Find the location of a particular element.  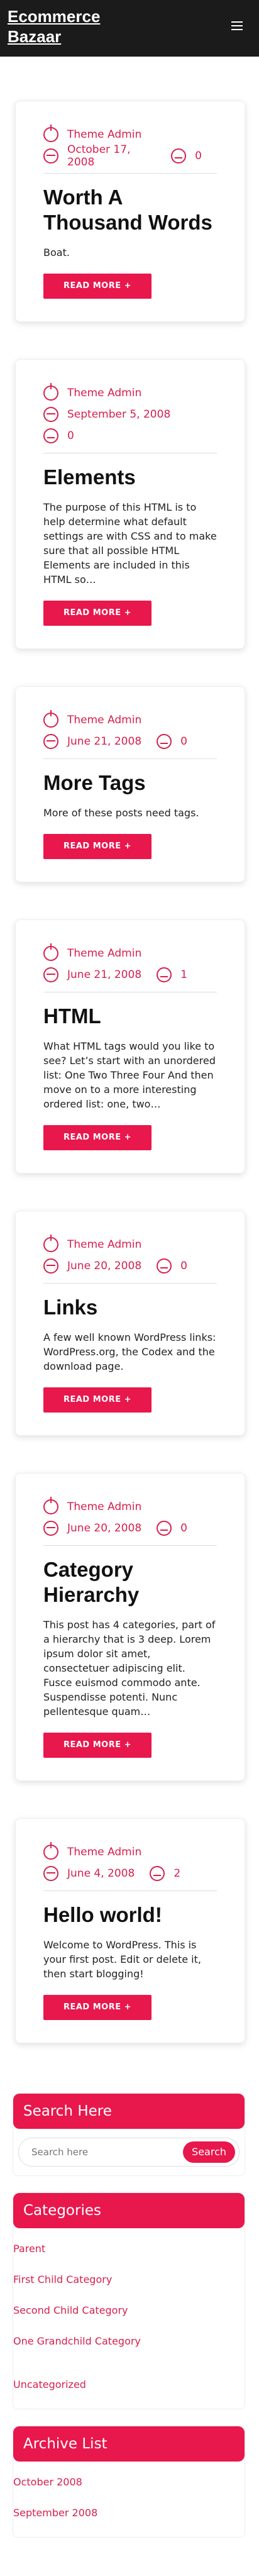

hamburger-menu-icon is located at coordinates (237, 25).